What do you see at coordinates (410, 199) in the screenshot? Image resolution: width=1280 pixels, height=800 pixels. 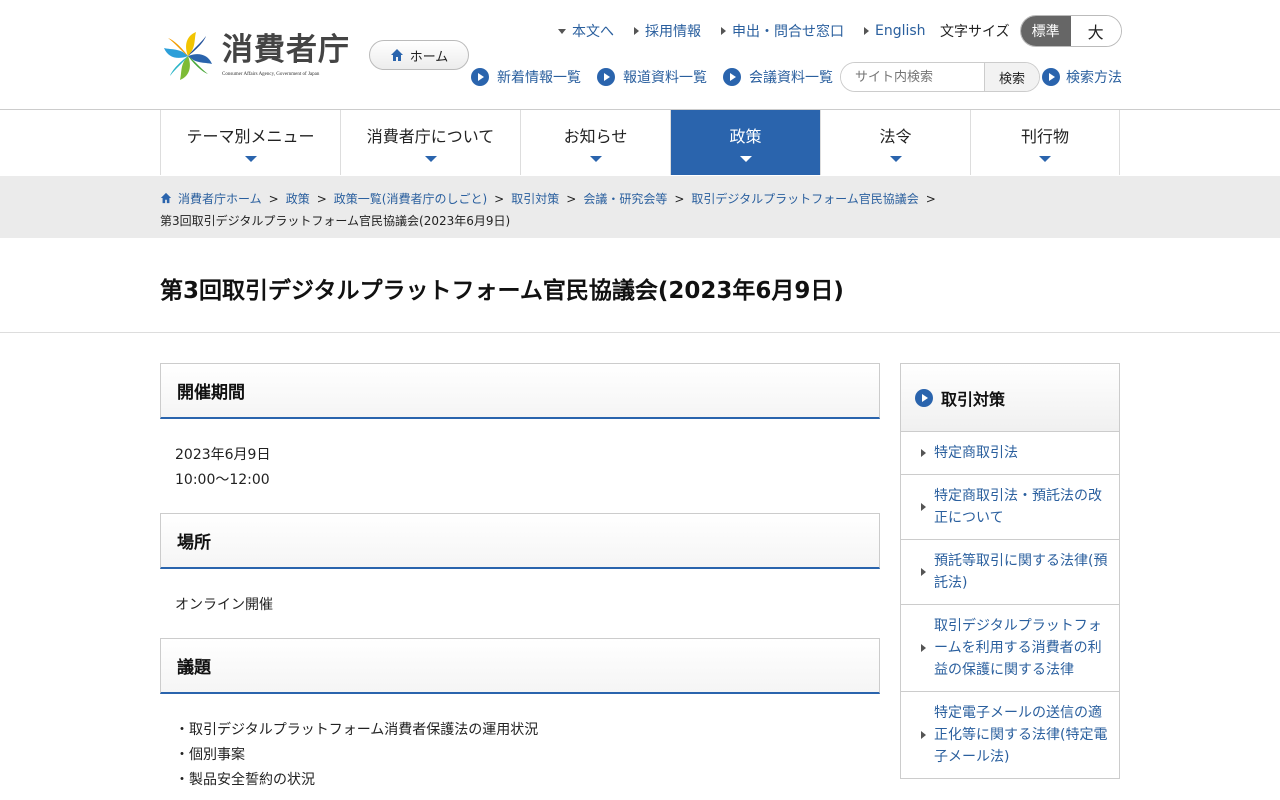 I see `breadcrumb-policy-list: 政策一覧(消費者庁のしごと)` at bounding box center [410, 199].